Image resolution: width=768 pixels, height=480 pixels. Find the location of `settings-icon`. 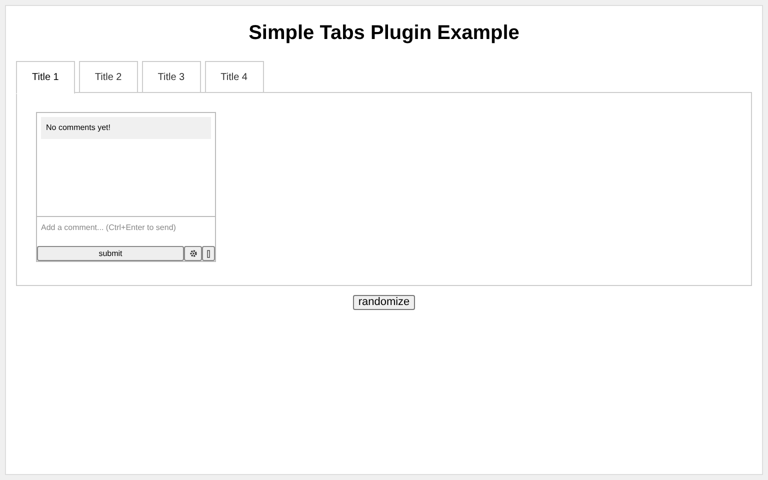

settings-icon is located at coordinates (193, 253).